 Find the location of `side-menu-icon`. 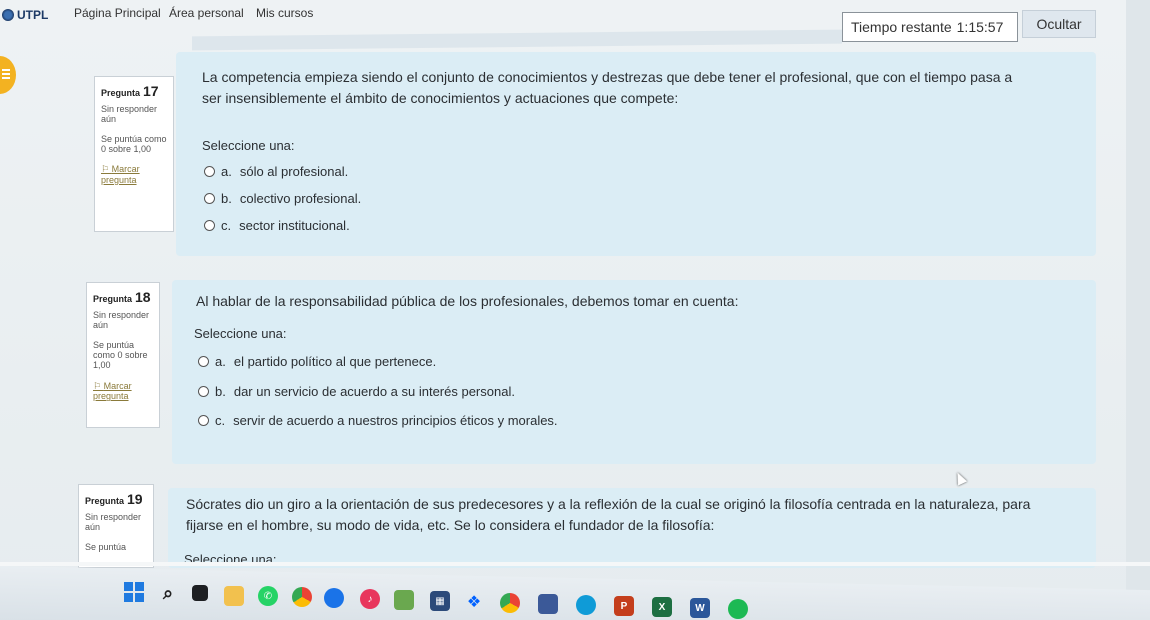

side-menu-icon is located at coordinates (8, 75).